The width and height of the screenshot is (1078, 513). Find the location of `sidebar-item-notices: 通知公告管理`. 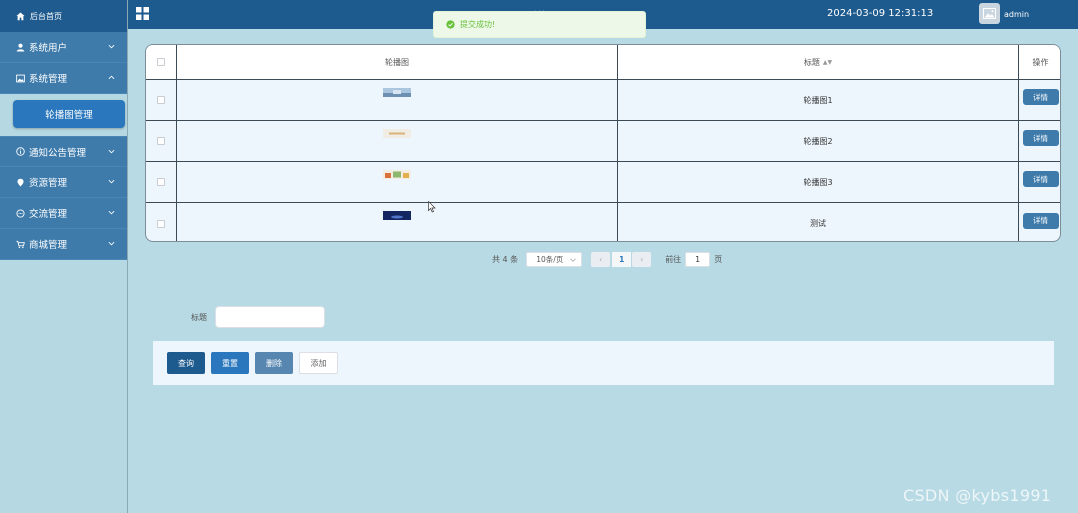

sidebar-item-notices: 通知公告管理 is located at coordinates (63, 151).